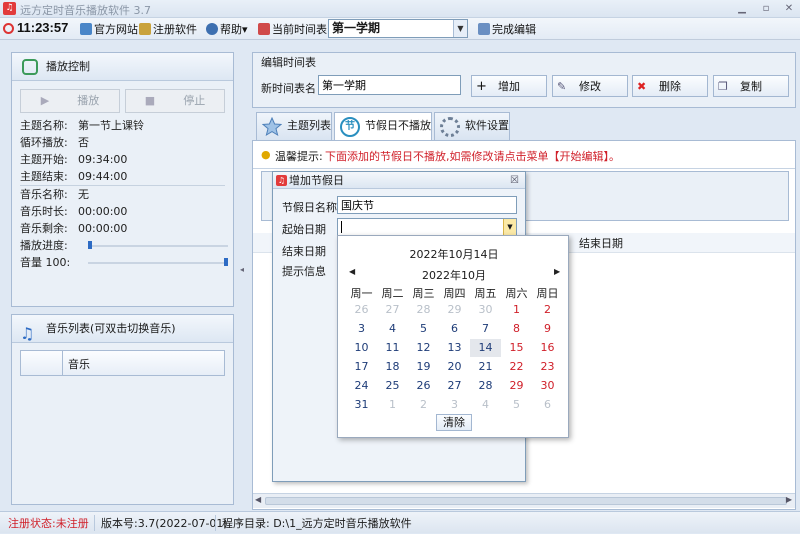 This screenshot has width=800, height=534. What do you see at coordinates (9, 8) in the screenshot?
I see `app-music-icon: ♫` at bounding box center [9, 8].